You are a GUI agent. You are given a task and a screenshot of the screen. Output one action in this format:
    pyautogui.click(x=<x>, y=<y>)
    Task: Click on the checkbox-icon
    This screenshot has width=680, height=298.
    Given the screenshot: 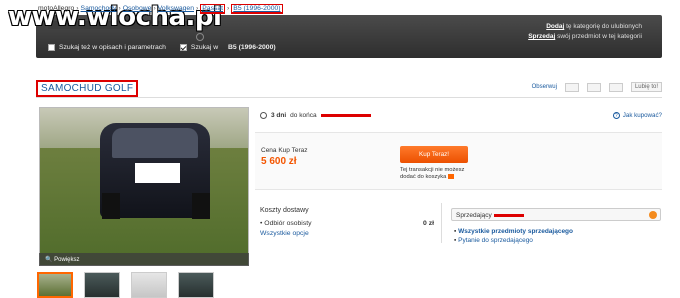 What is the action you would take?
    pyautogui.click(x=51, y=47)
    